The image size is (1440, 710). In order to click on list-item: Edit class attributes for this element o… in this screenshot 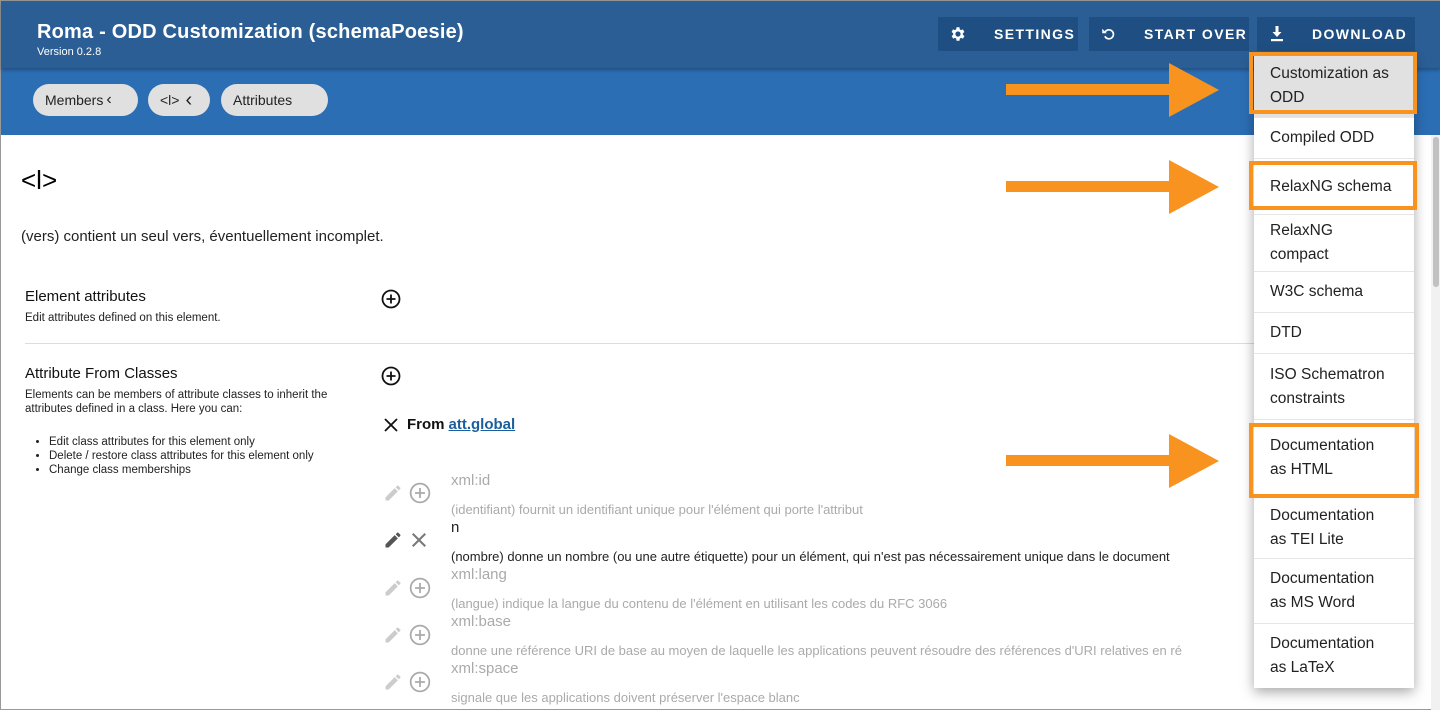, I will do `click(199, 442)`.